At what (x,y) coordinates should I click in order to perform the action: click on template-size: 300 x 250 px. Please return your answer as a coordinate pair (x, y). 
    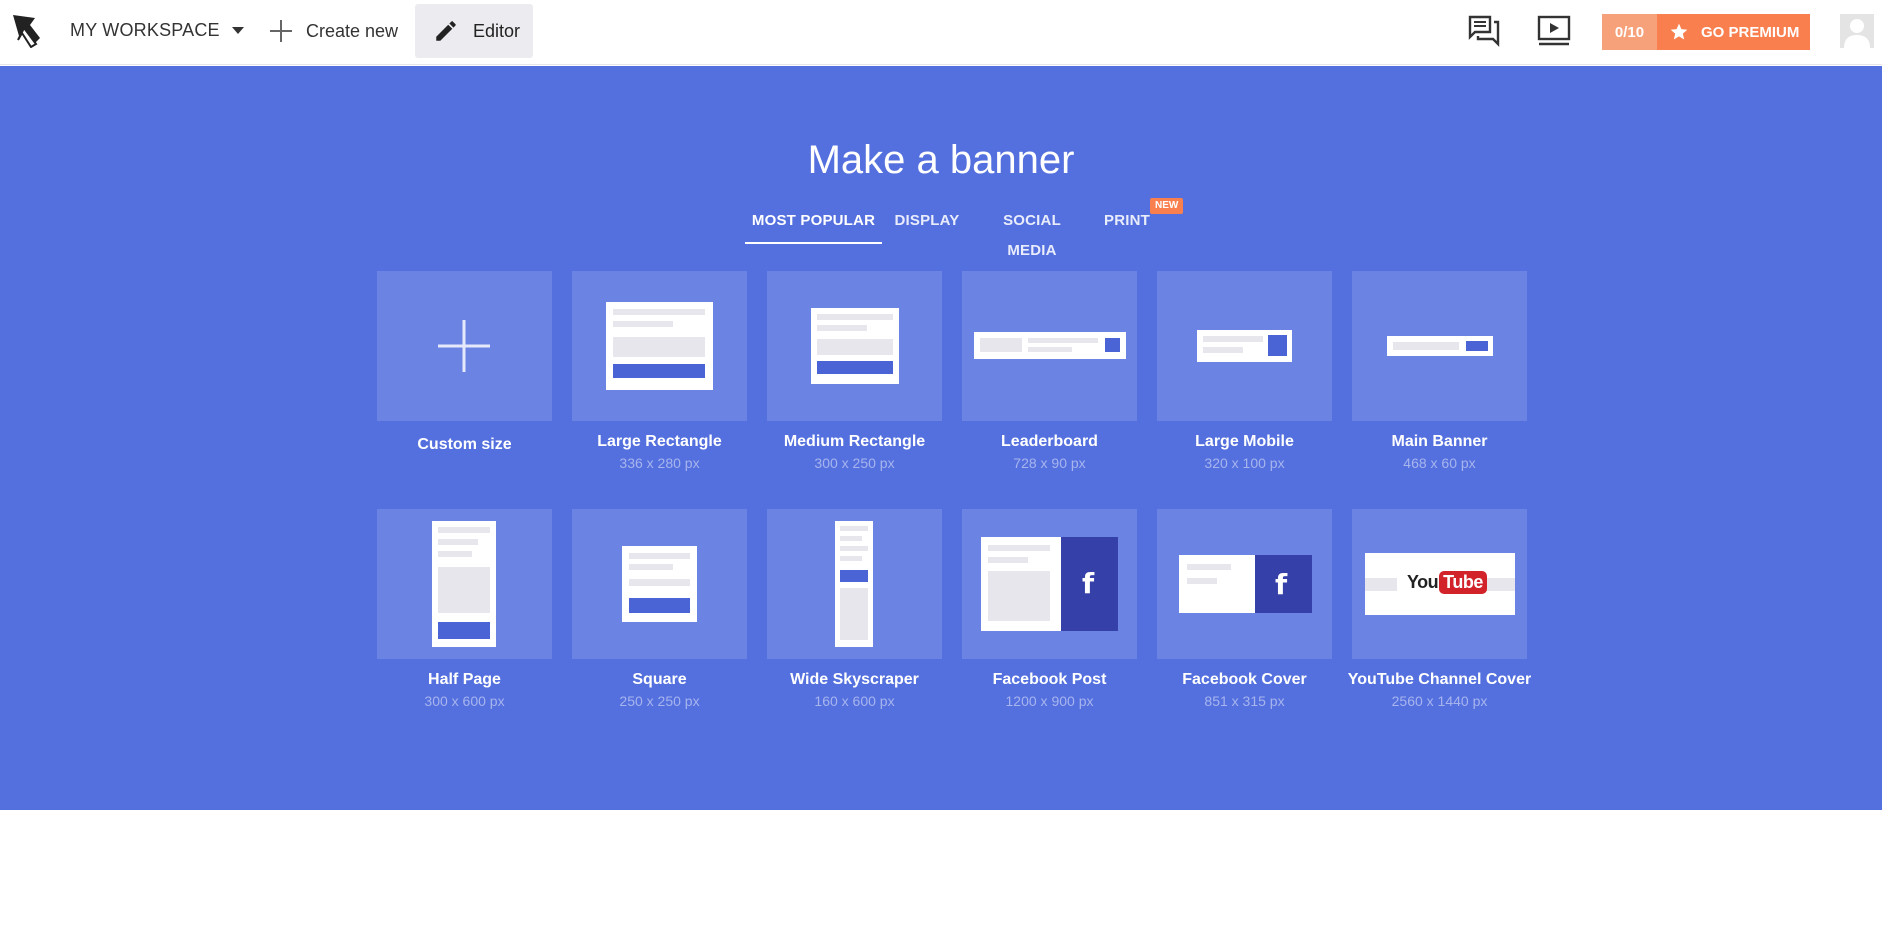
    Looking at the image, I should click on (854, 463).